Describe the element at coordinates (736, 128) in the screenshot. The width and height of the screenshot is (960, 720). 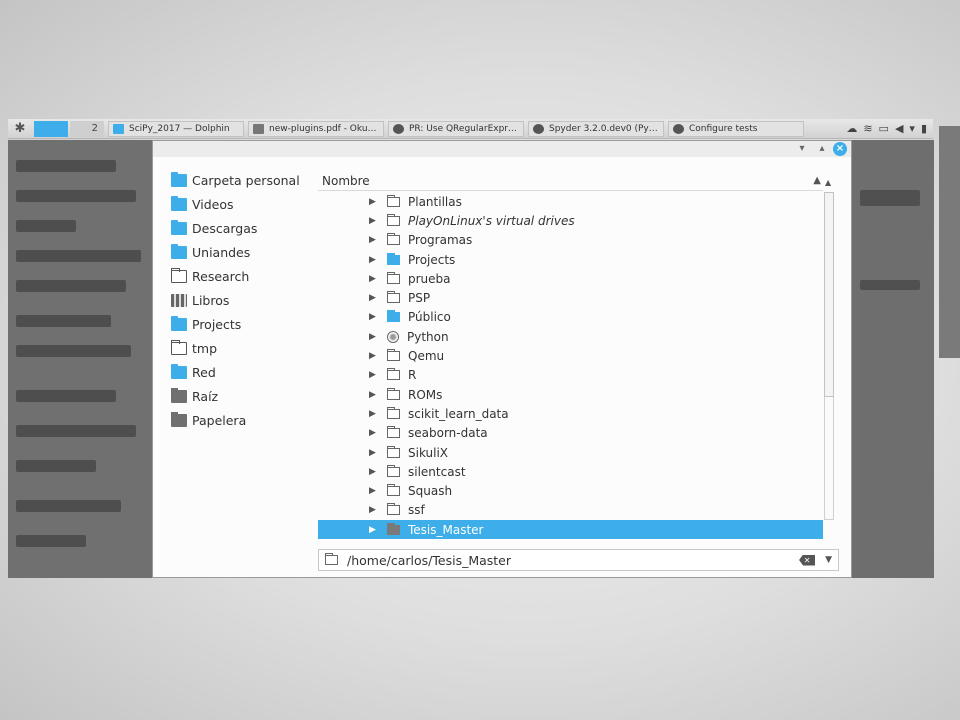
I see `task-configure-tests: Configure tests` at that location.